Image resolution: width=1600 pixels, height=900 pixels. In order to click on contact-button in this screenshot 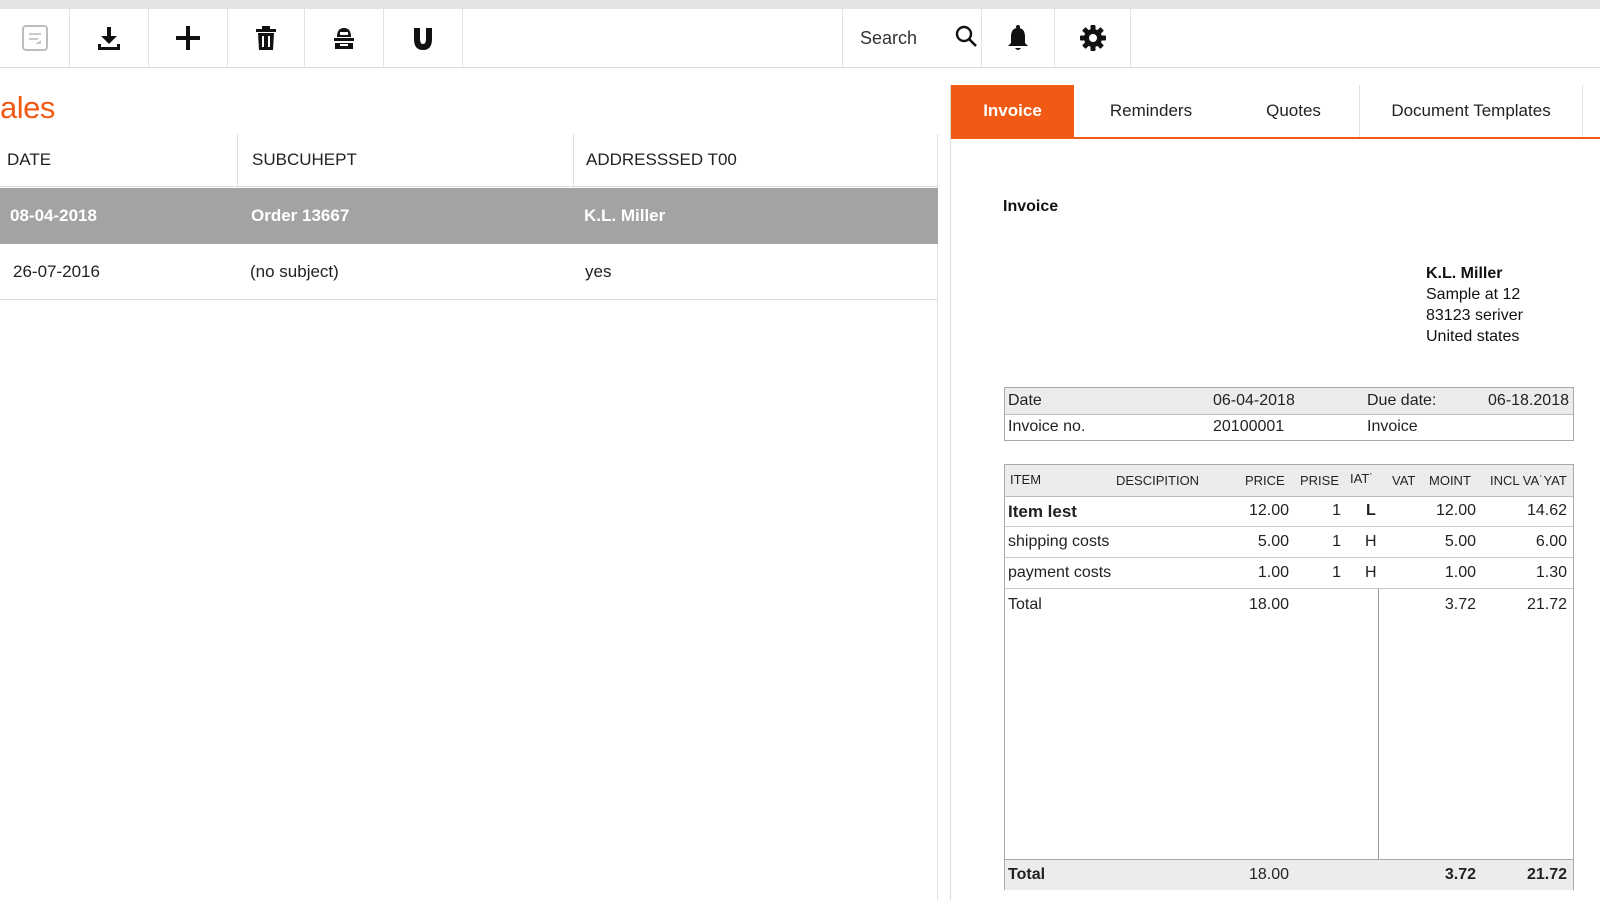, I will do `click(344, 38)`.